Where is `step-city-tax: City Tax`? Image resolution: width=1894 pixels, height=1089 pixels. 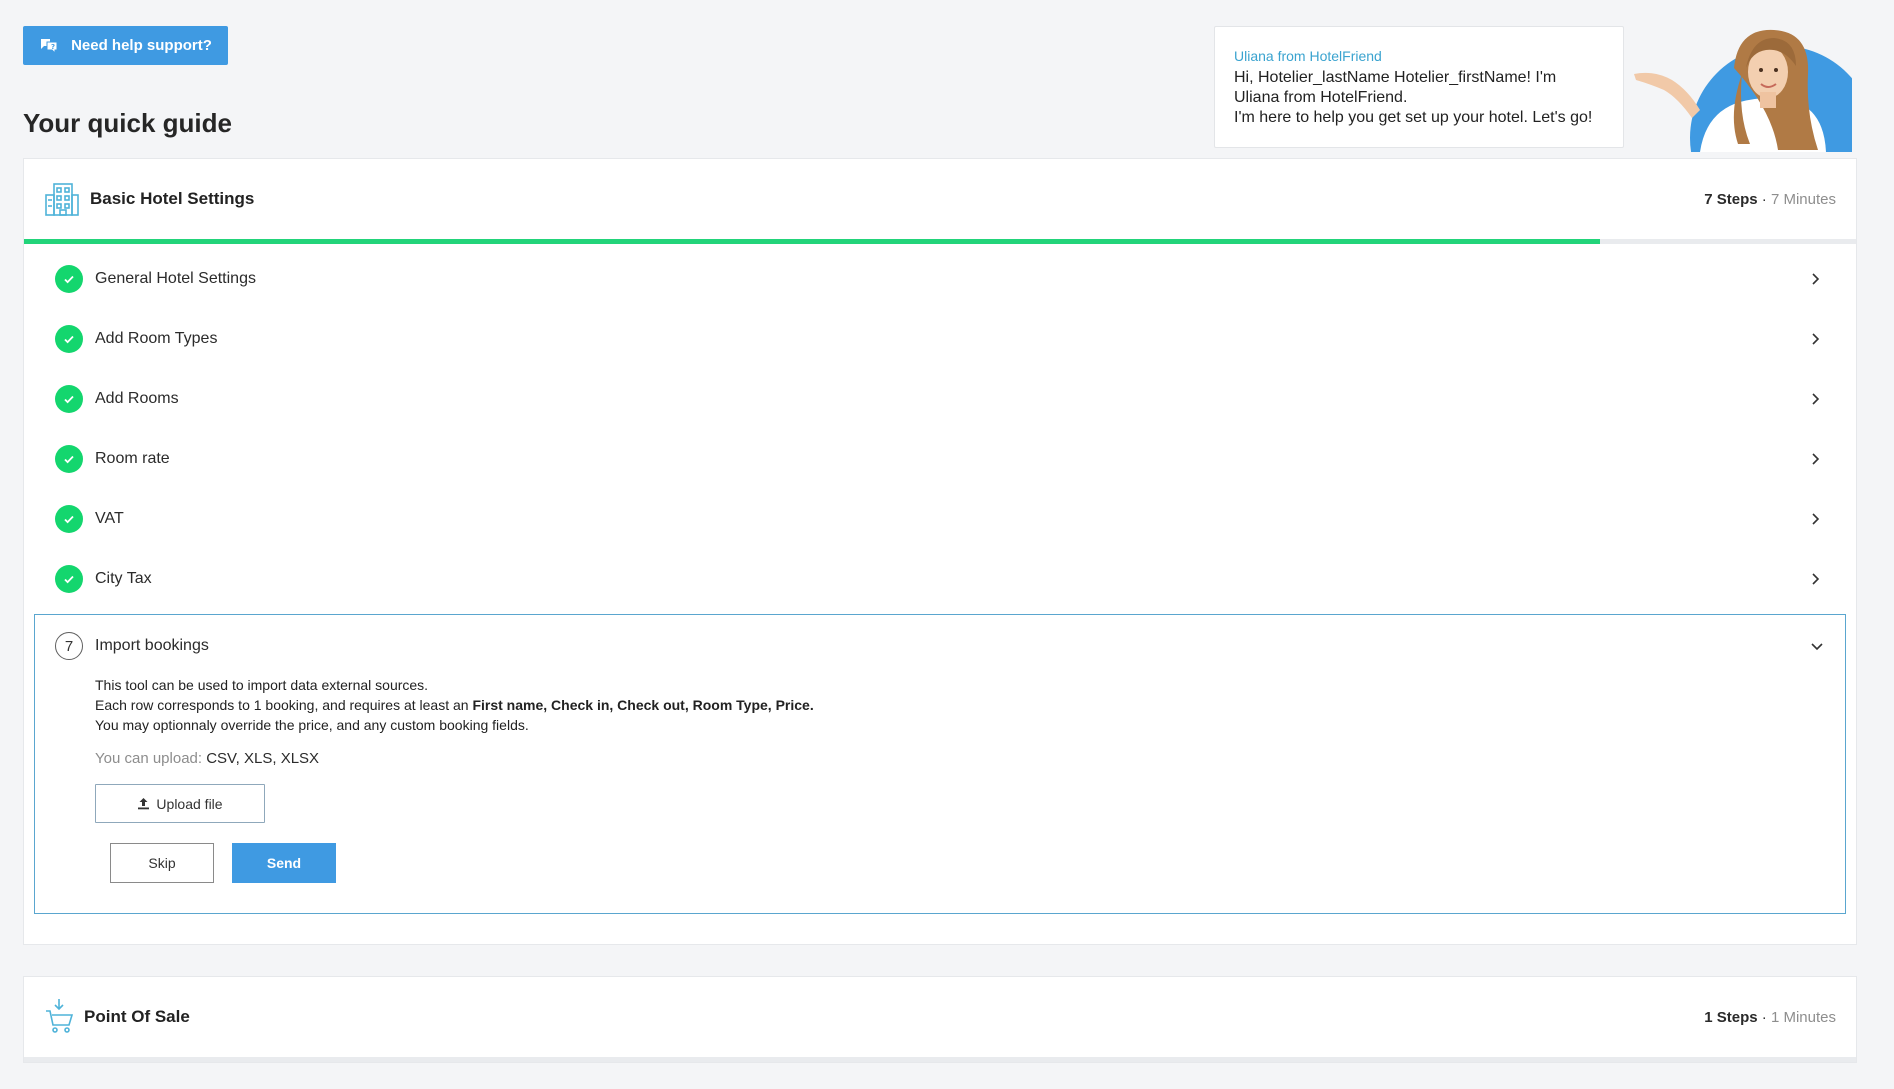
step-city-tax: City Tax is located at coordinates (940, 579).